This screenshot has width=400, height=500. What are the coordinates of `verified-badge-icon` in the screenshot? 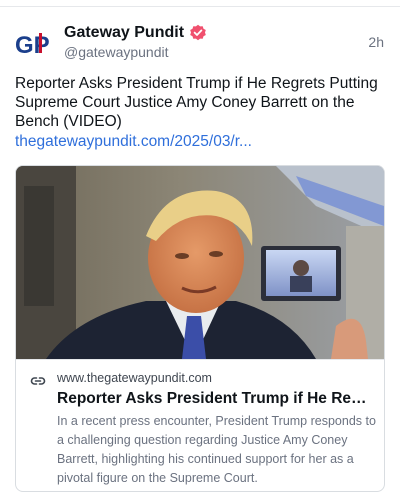 It's located at (198, 33).